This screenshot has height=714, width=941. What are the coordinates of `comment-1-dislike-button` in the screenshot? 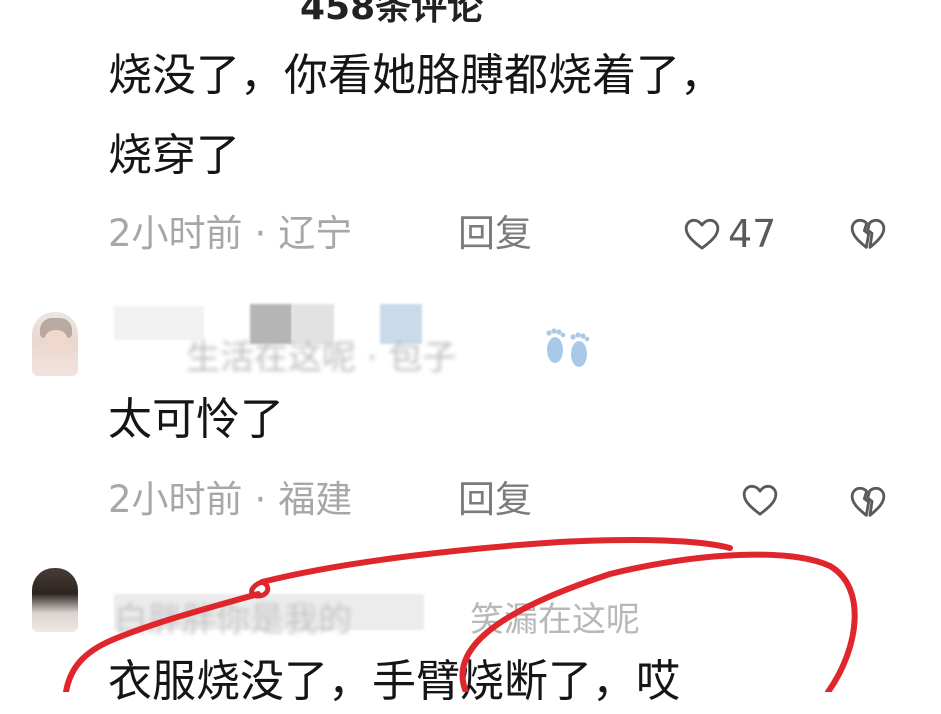 It's located at (868, 236).